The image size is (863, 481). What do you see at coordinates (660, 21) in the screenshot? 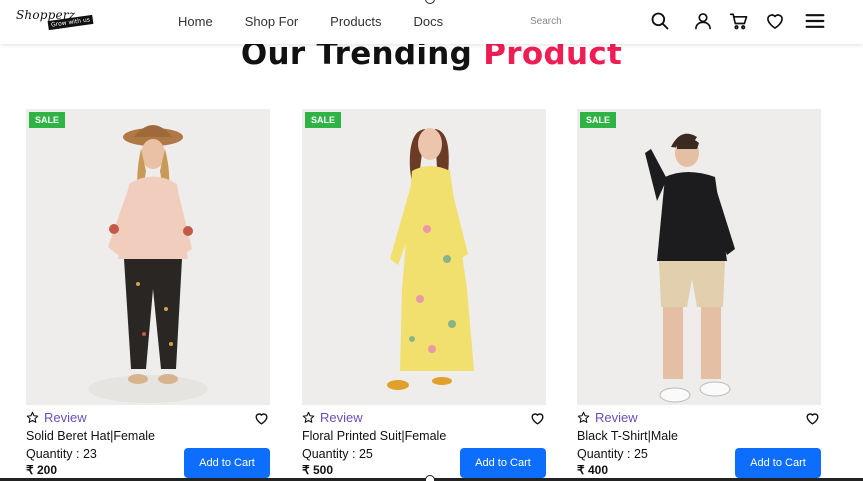
I see `search-icon` at bounding box center [660, 21].